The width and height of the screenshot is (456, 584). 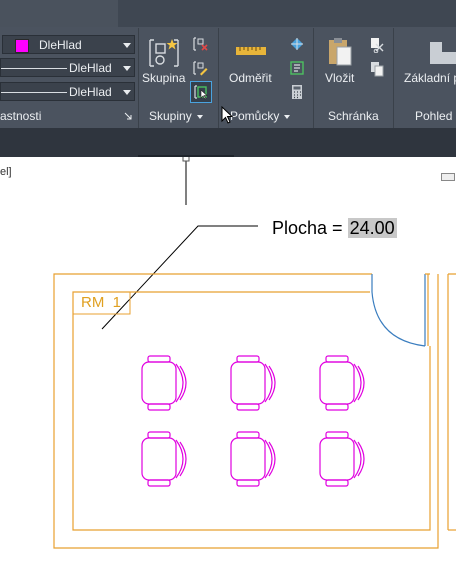 I want to click on lineweight-dropdown: DleHlad, so click(x=67, y=91).